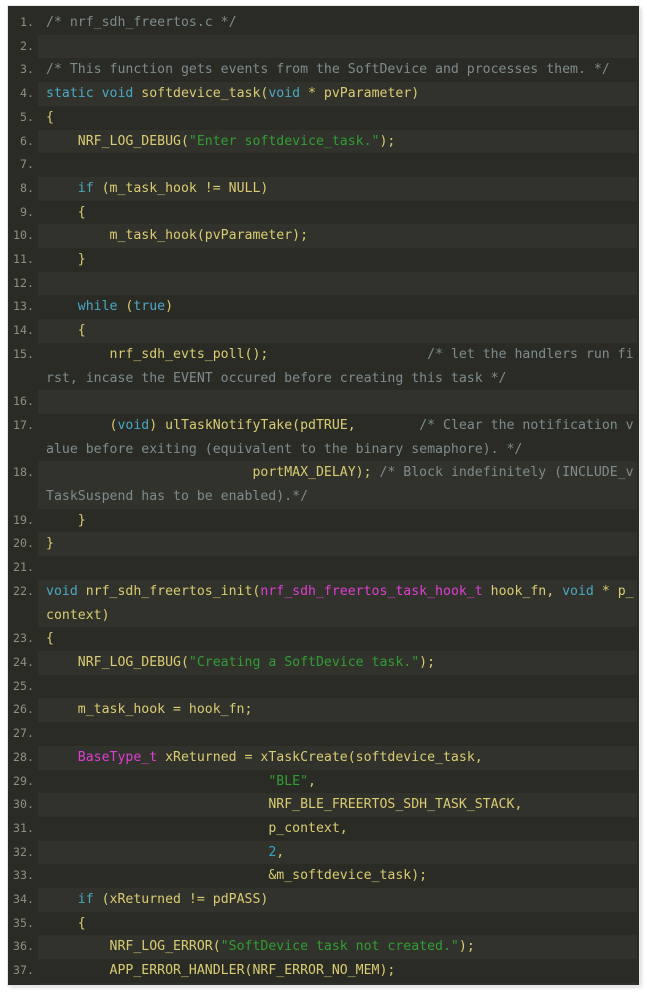 Image resolution: width=647 pixels, height=993 pixels. Describe the element at coordinates (23, 282) in the screenshot. I see `line-number: 12.` at that location.